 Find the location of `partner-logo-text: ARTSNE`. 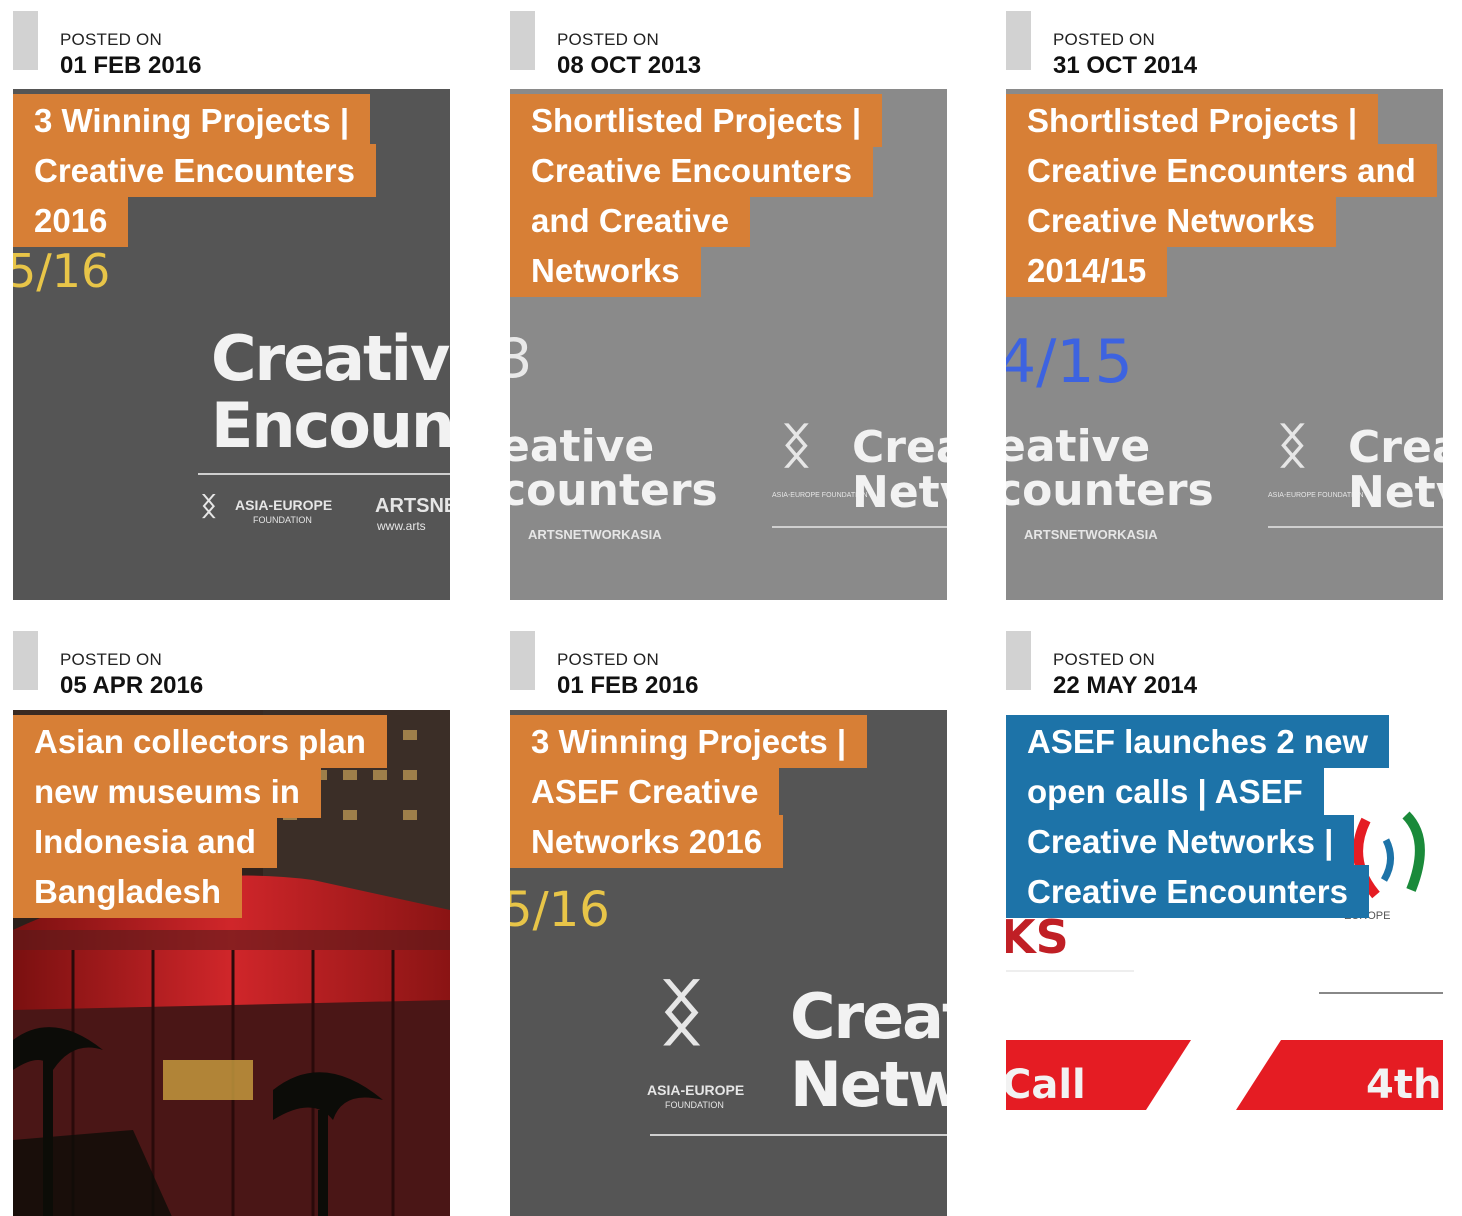

partner-logo-text: ARTSNE is located at coordinates (412, 506).